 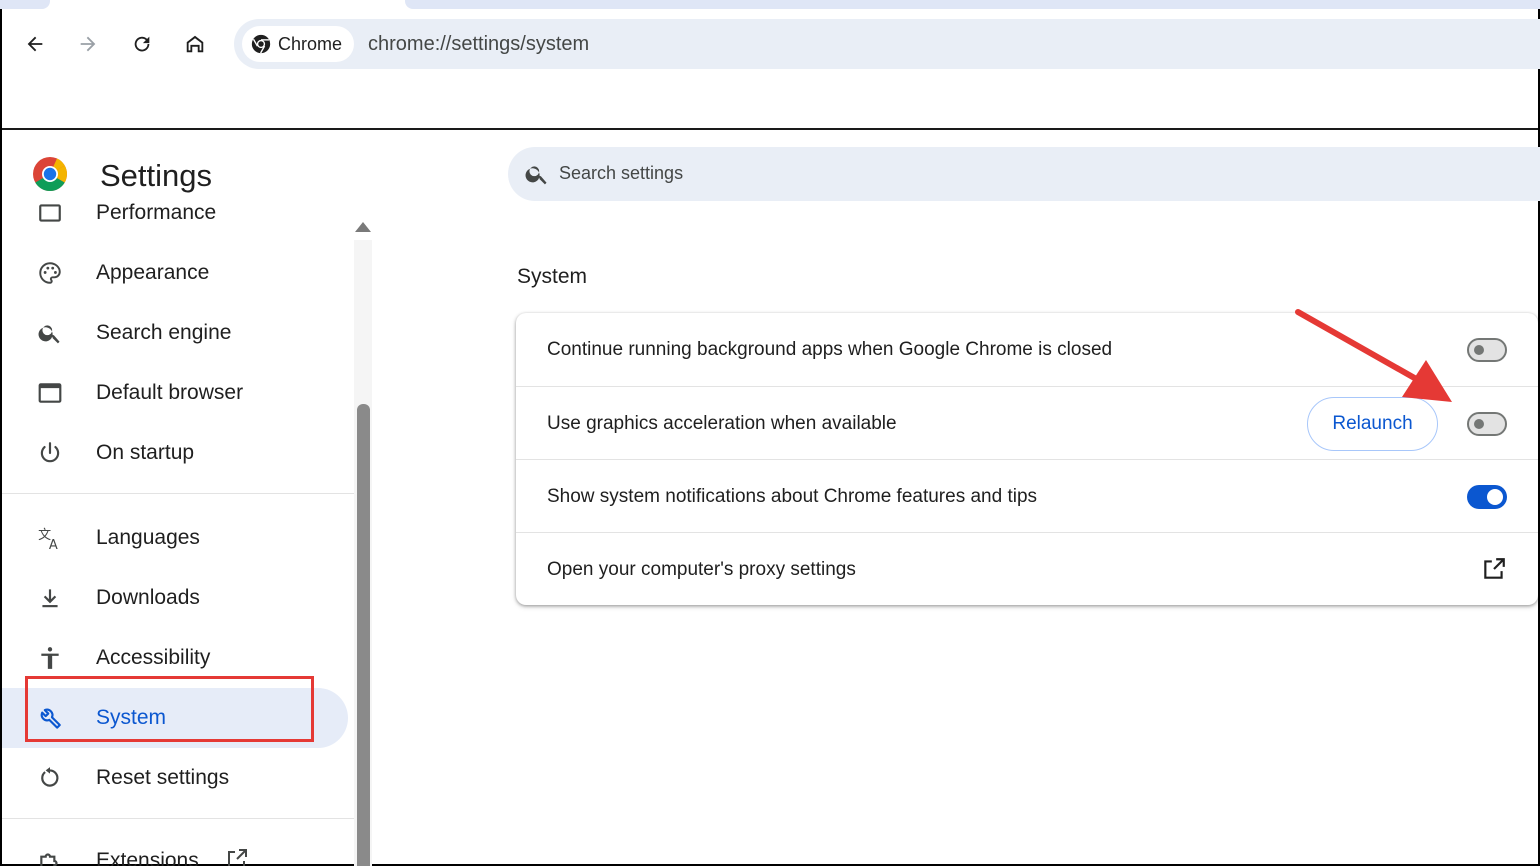 I want to click on translate-icon: 文A, so click(x=50, y=538).